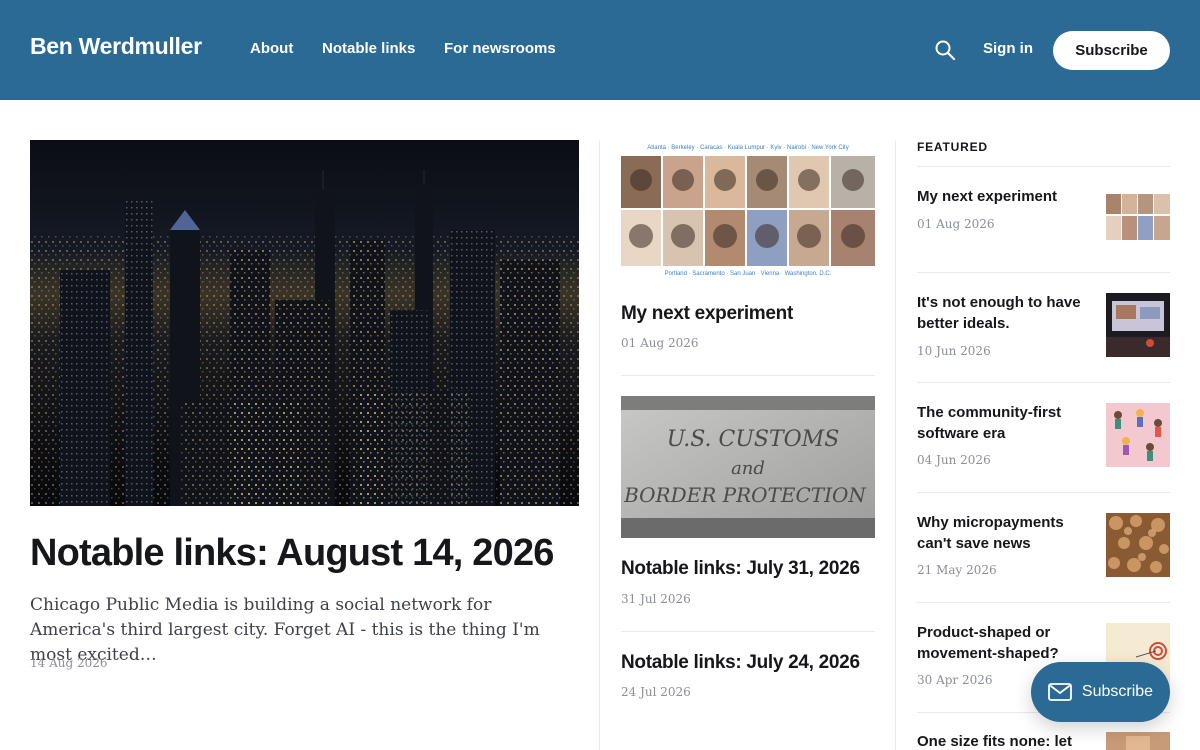 This screenshot has height=750, width=1200. What do you see at coordinates (656, 692) in the screenshot?
I see `post-date: 24 Jul 2026` at bounding box center [656, 692].